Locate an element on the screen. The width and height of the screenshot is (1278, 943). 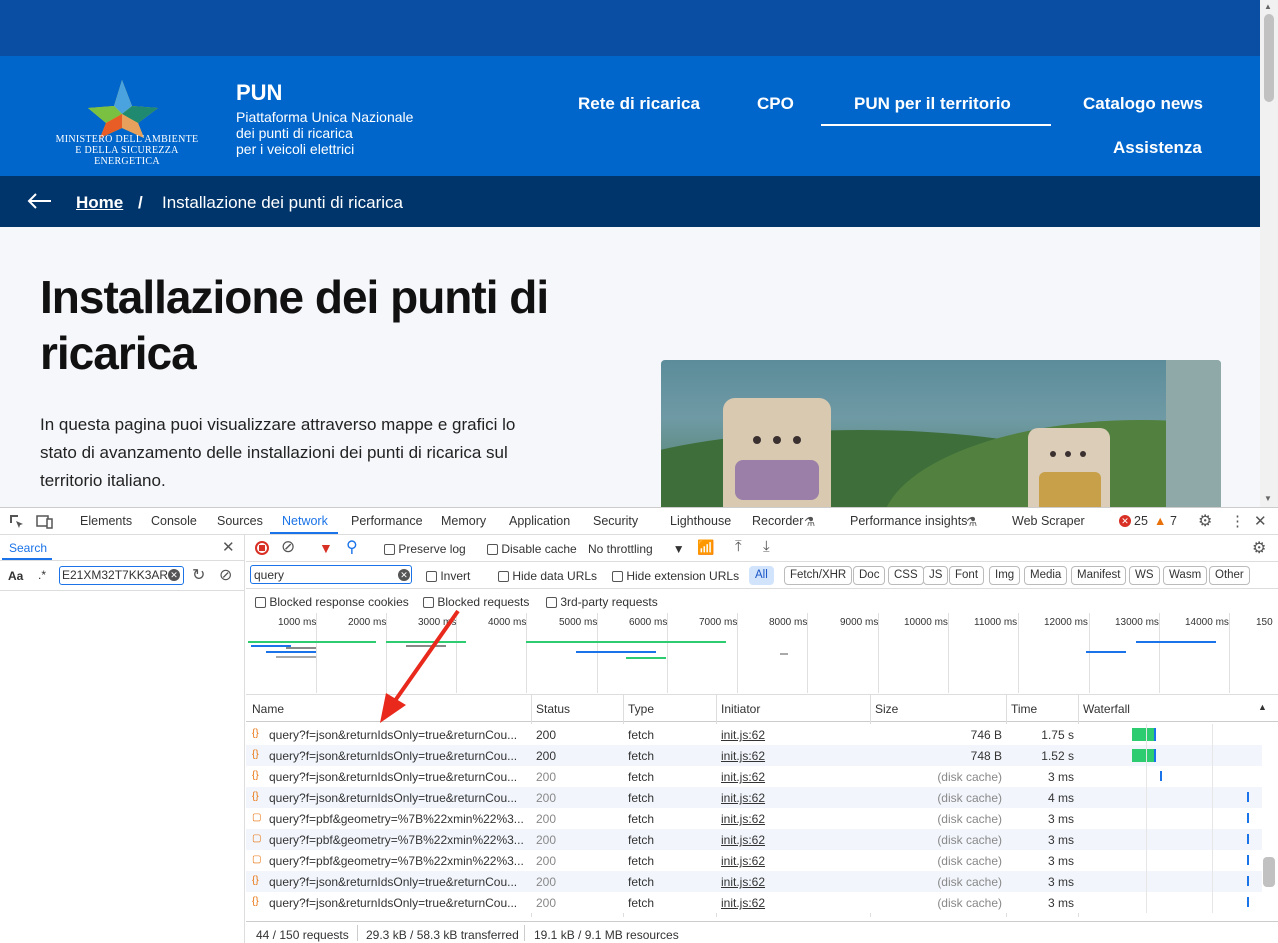
column-time: Time is located at coordinates (1024, 709).